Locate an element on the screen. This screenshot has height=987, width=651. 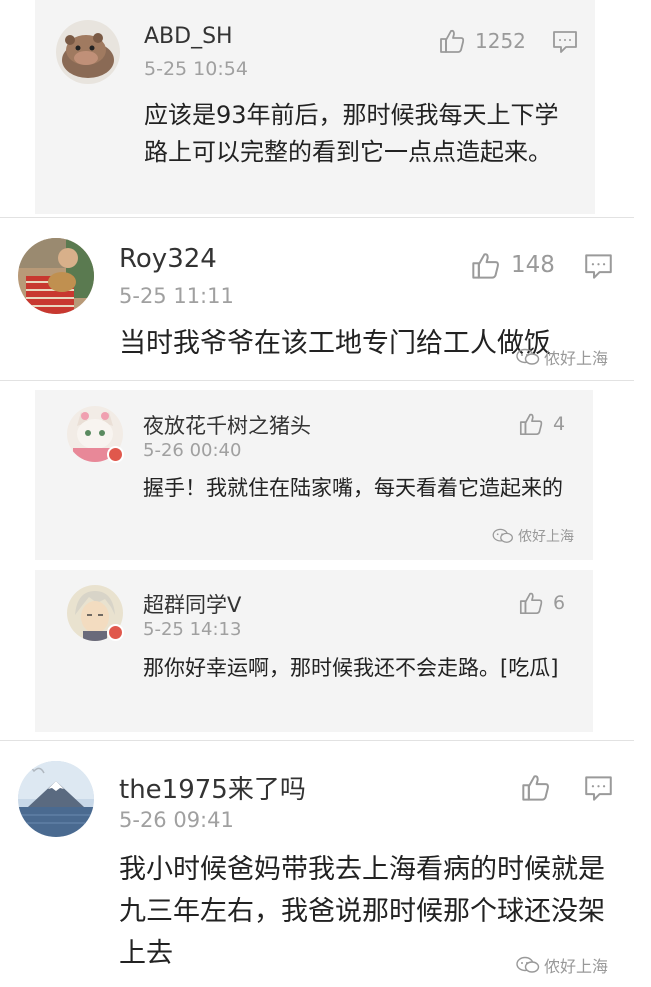
like-button is located at coordinates (535, 787).